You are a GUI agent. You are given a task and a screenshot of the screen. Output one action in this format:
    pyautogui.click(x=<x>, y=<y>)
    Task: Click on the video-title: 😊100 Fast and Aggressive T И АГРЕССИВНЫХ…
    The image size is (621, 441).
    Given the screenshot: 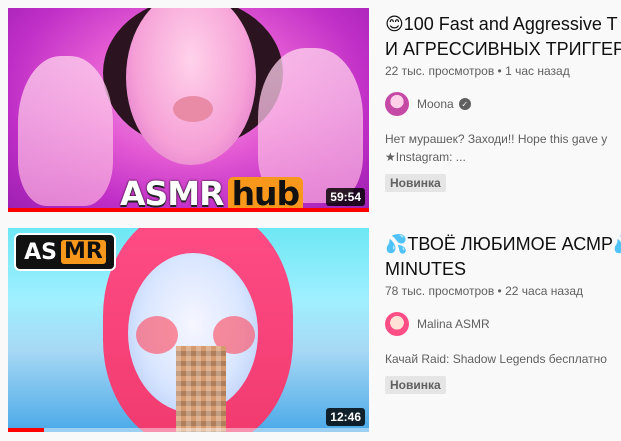 What is the action you would take?
    pyautogui.click(x=503, y=37)
    